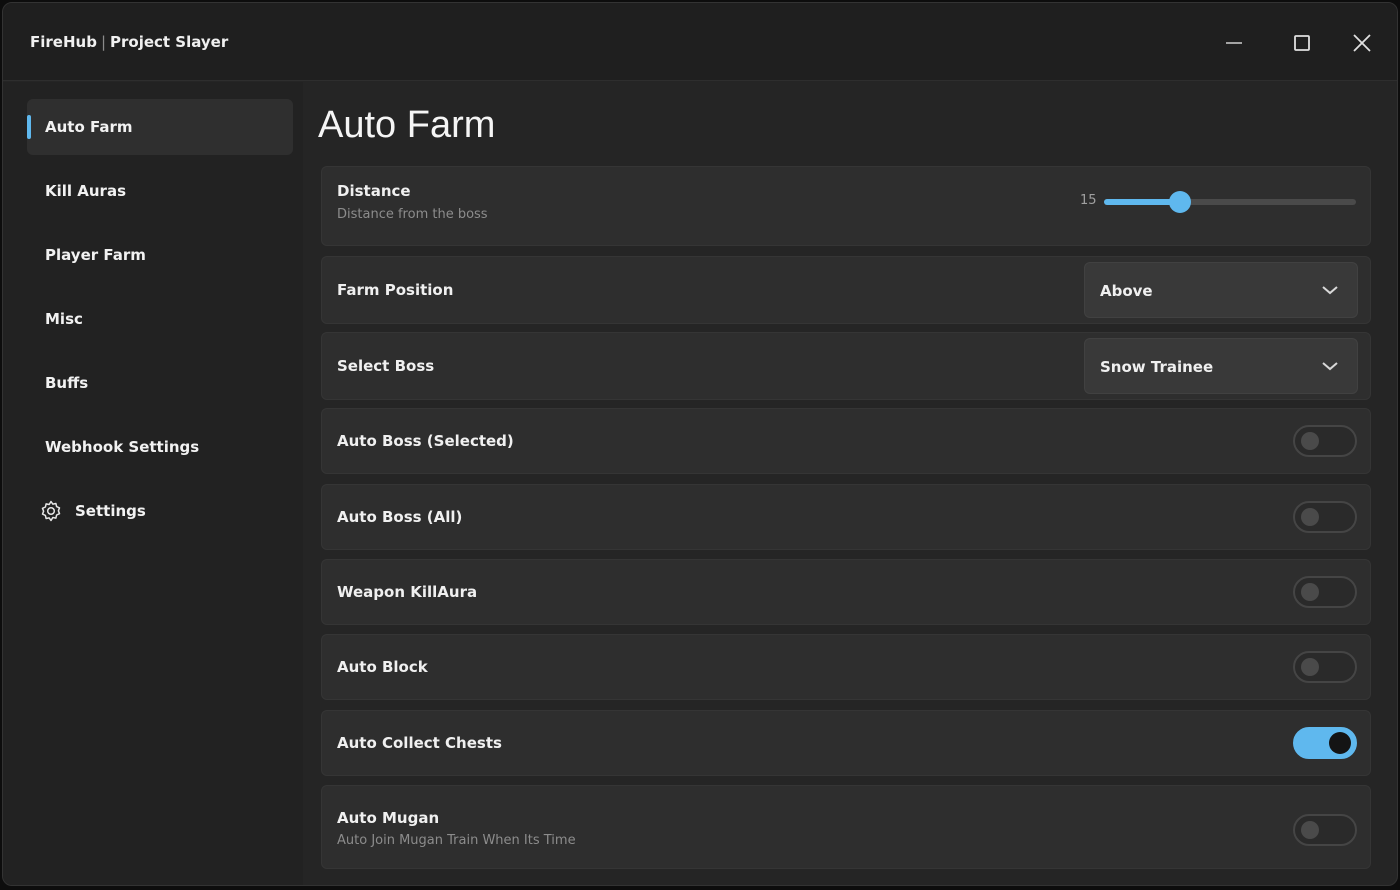 The image size is (1400, 890). What do you see at coordinates (1325, 441) in the screenshot?
I see `auto-boss-selected-toggle` at bounding box center [1325, 441].